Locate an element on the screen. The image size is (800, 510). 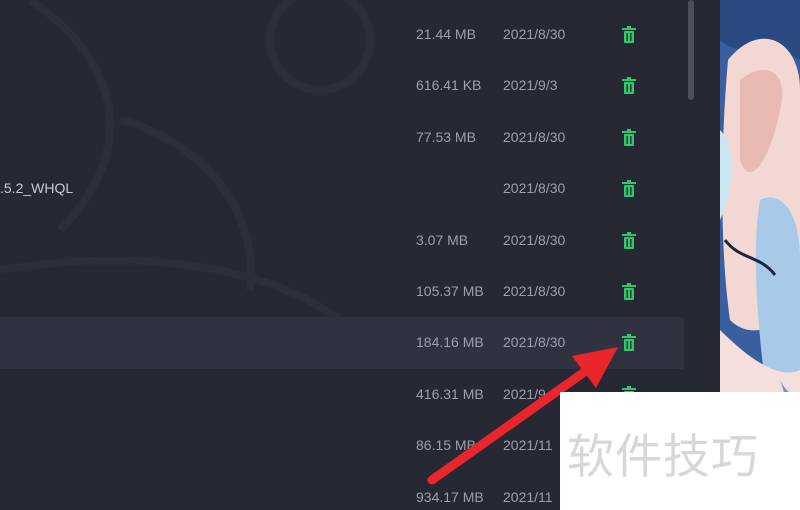
list-item: 105.37 MB 2021/8/30 is located at coordinates (342, 291).